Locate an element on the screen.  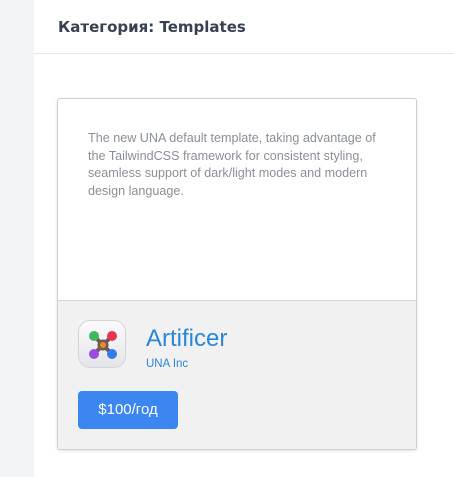
artificer-app-icon is located at coordinates (102, 344).